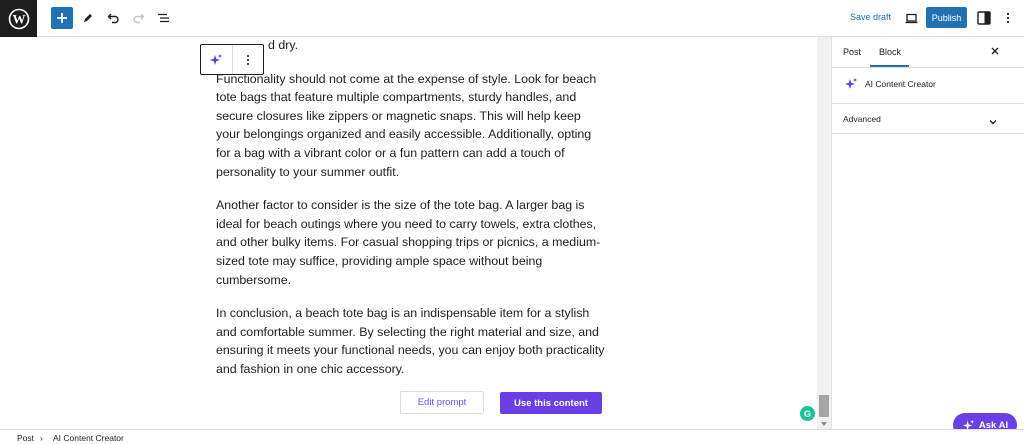  I want to click on list-view-icon, so click(163, 18).